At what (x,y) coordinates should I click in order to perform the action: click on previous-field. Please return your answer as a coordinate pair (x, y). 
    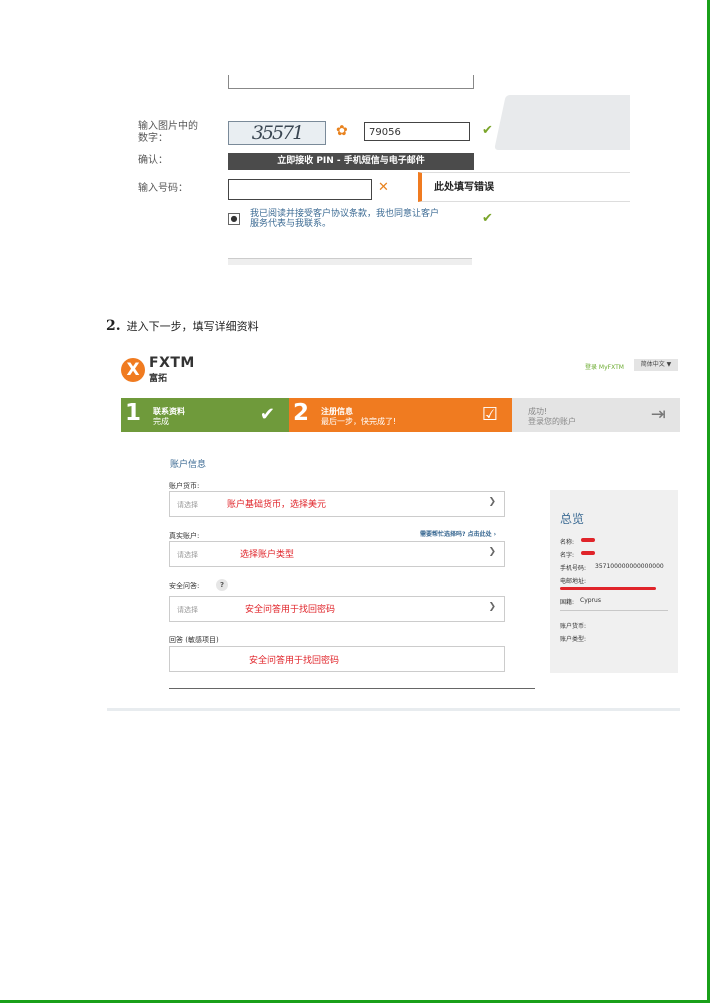
    Looking at the image, I should click on (351, 82).